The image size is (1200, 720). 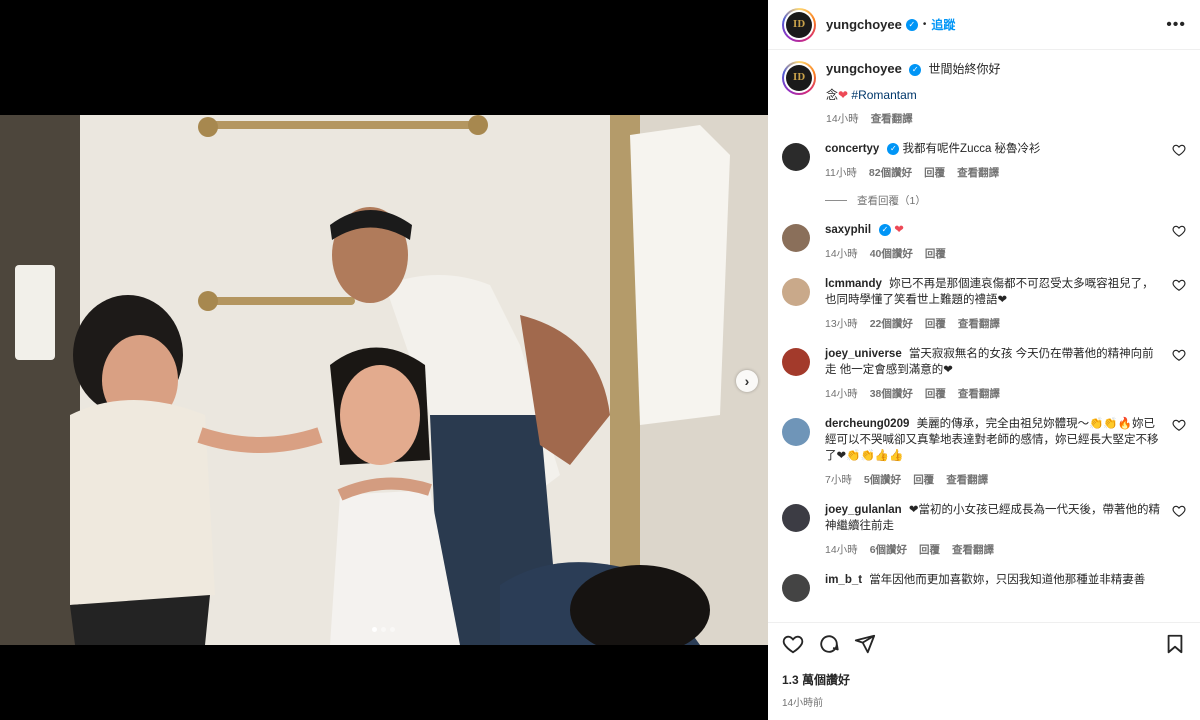 I want to click on post-time: 14小時前, so click(x=803, y=703).